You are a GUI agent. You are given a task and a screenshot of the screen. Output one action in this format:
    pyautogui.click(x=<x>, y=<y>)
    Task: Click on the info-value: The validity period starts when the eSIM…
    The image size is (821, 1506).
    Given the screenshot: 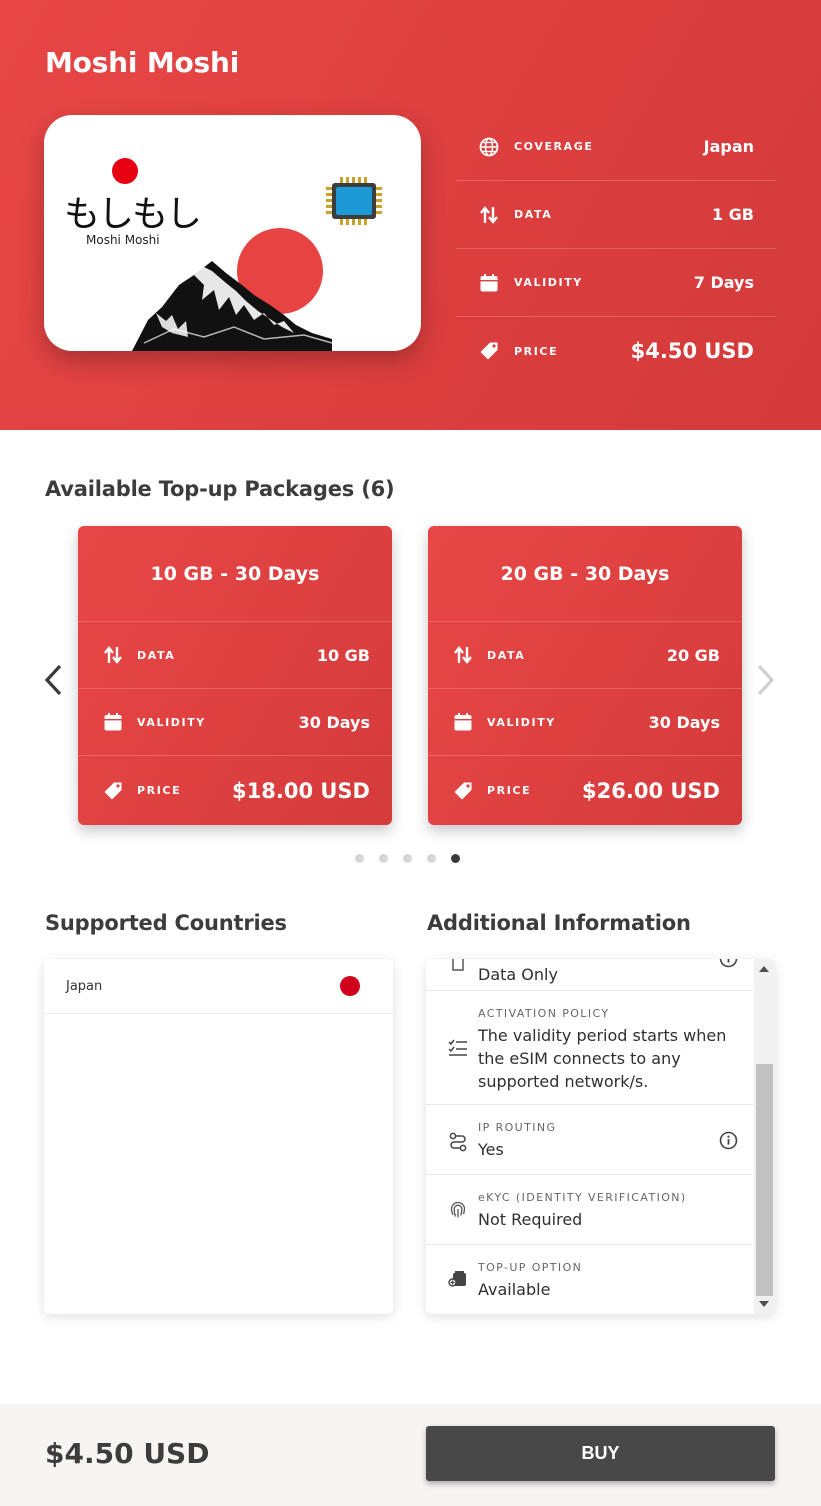 What is the action you would take?
    pyautogui.click(x=602, y=1058)
    